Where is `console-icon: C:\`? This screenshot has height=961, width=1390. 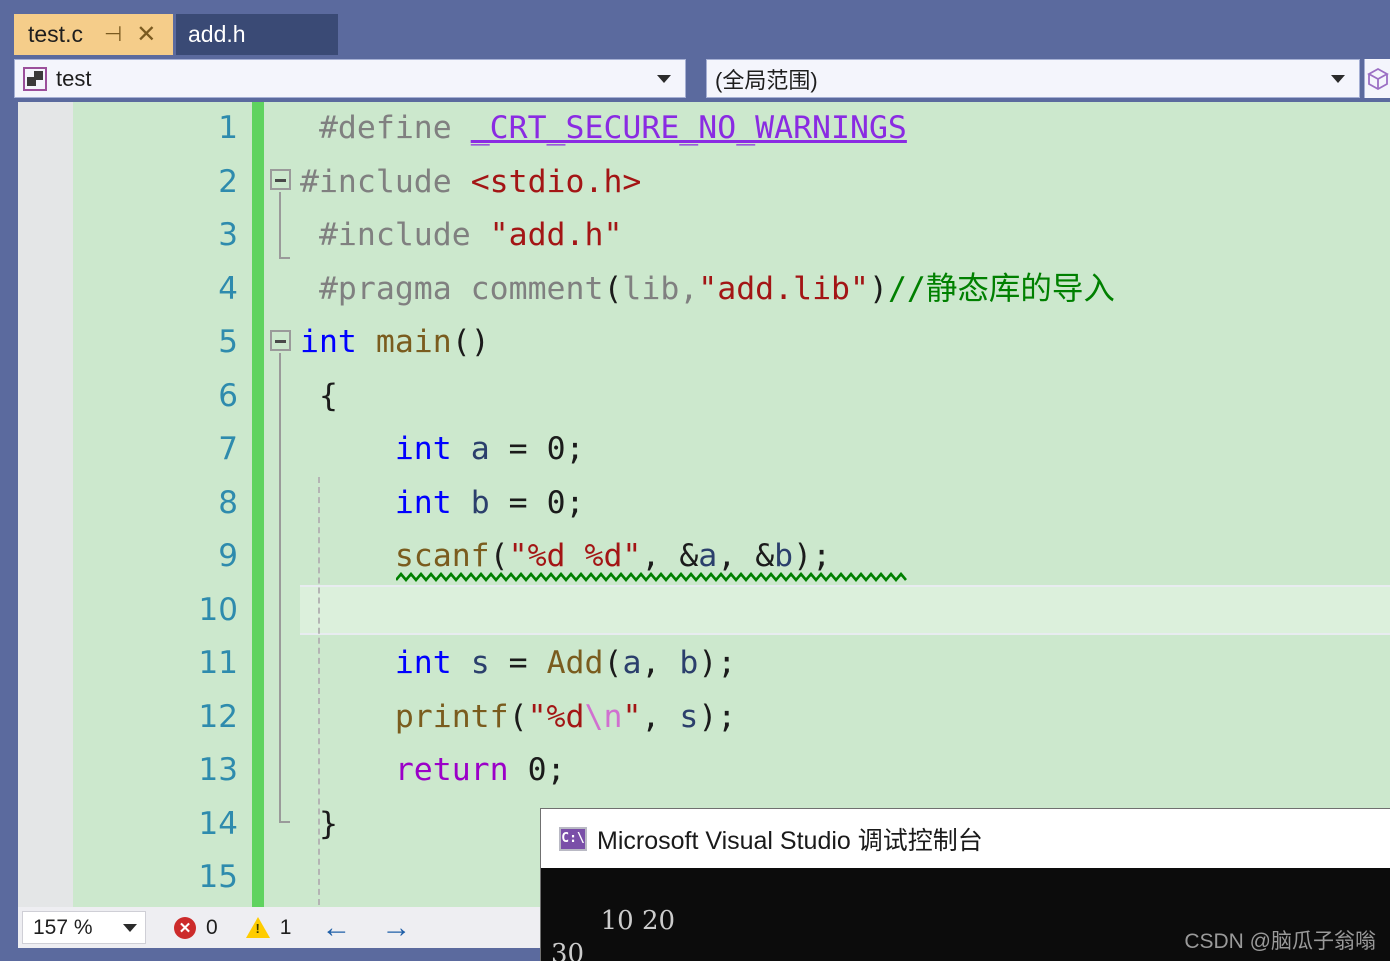
console-icon: C:\ is located at coordinates (573, 838).